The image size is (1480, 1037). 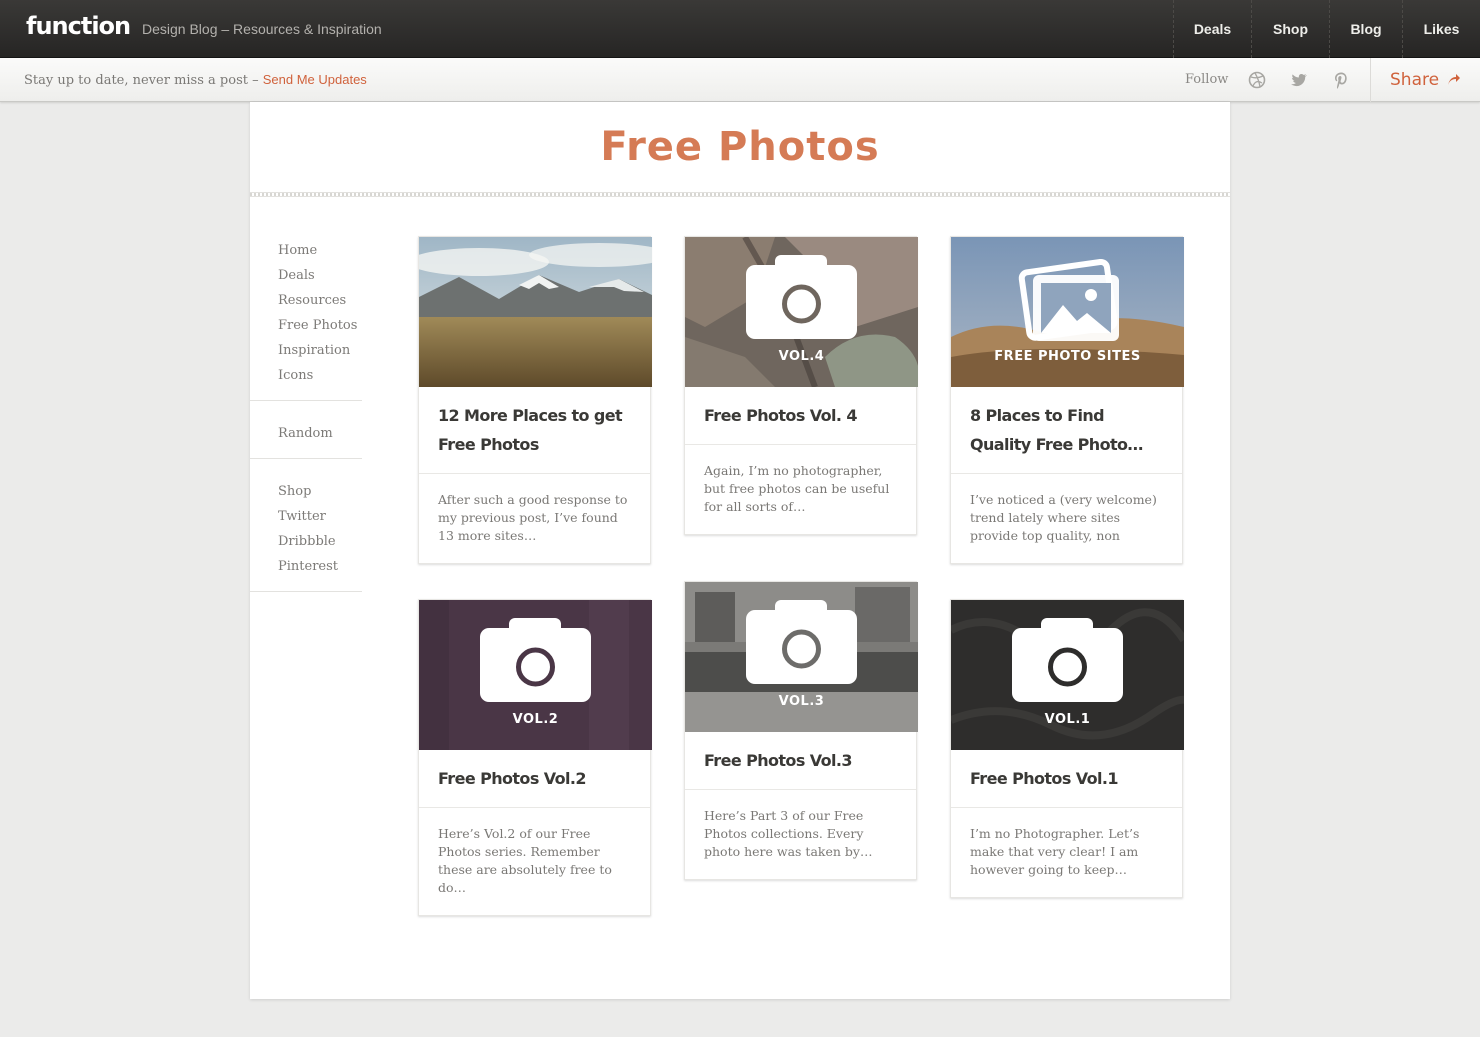 What do you see at coordinates (78, 26) in the screenshot?
I see `site-logo: function` at bounding box center [78, 26].